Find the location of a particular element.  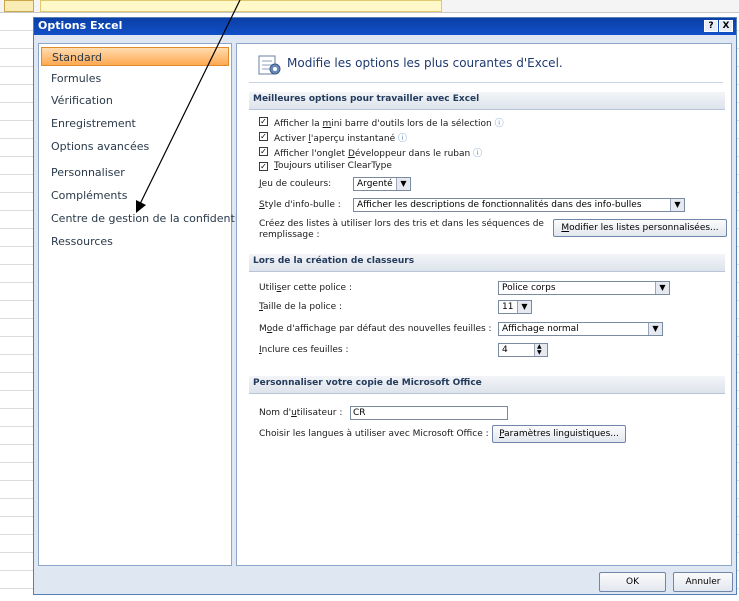

label-sheet-count: Inclure ces feuilles : is located at coordinates (304, 350).